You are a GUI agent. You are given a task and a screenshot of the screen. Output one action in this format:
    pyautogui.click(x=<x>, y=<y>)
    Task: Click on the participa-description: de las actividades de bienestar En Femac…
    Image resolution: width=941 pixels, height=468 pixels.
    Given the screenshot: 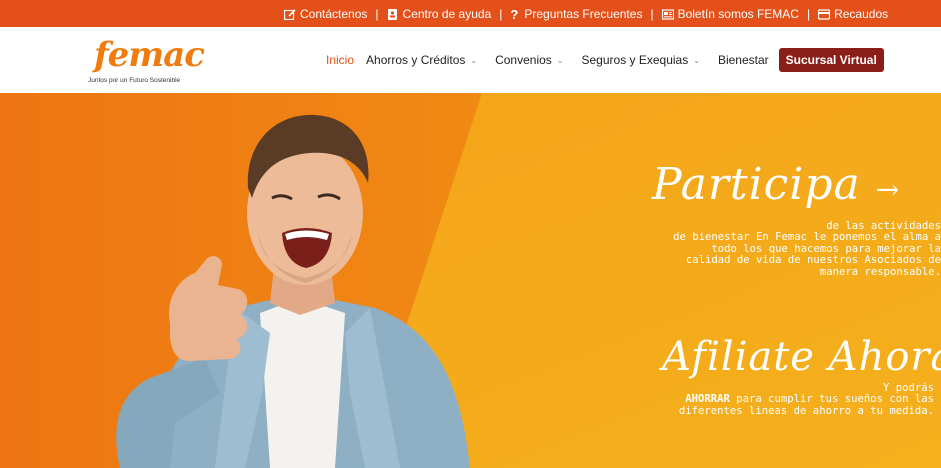 What is the action you would take?
    pyautogui.click(x=807, y=249)
    